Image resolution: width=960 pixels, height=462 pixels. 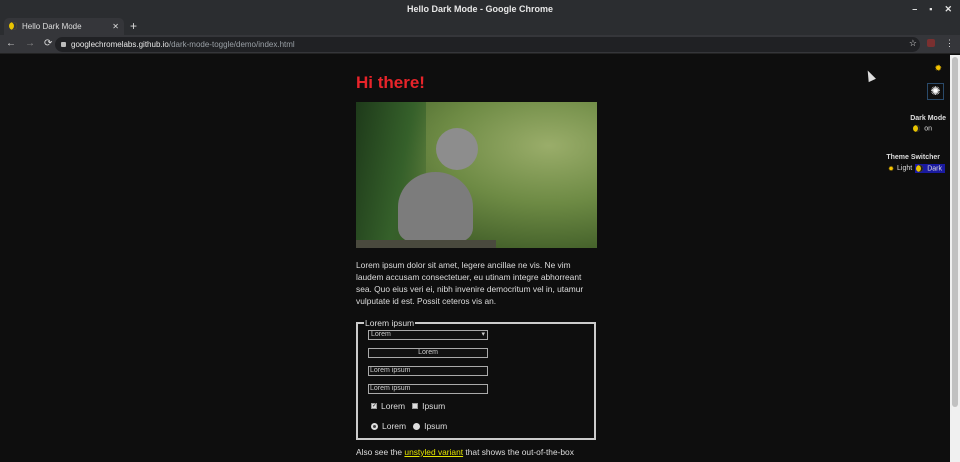 I want to click on tab-hello-dark-mode: Hello Dark Mode ✕, so click(x=64, y=26).